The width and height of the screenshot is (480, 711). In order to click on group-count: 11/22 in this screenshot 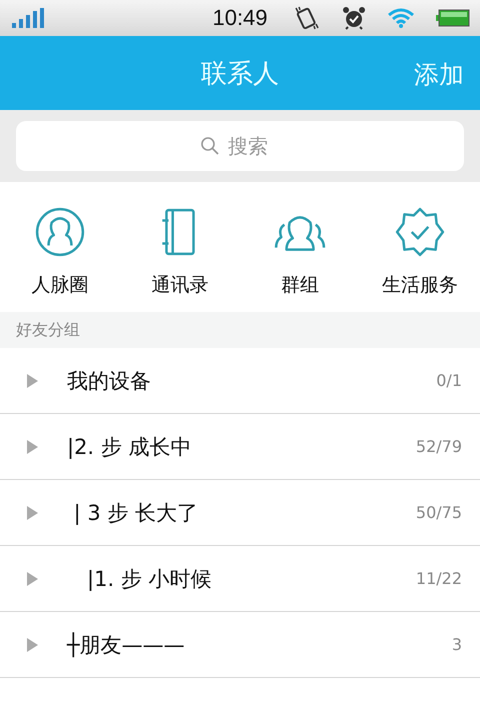, I will do `click(439, 578)`.